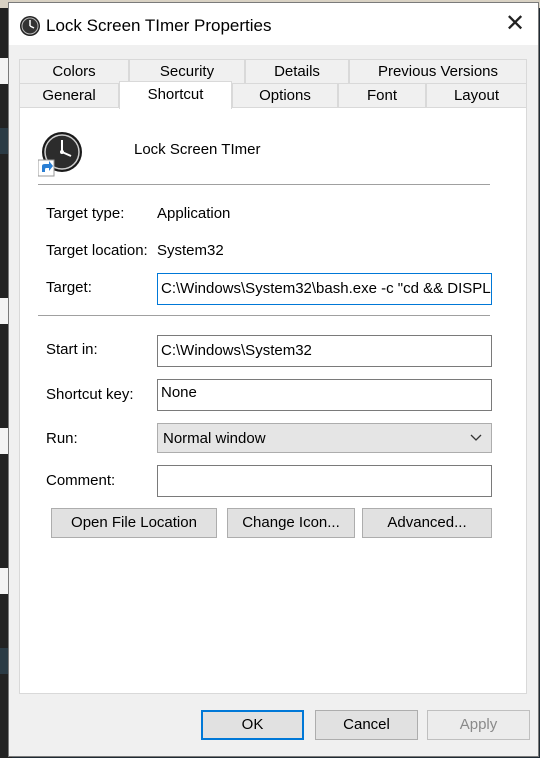 The image size is (540, 758). What do you see at coordinates (324, 438) in the screenshot?
I see `run-select: Normal window` at bounding box center [324, 438].